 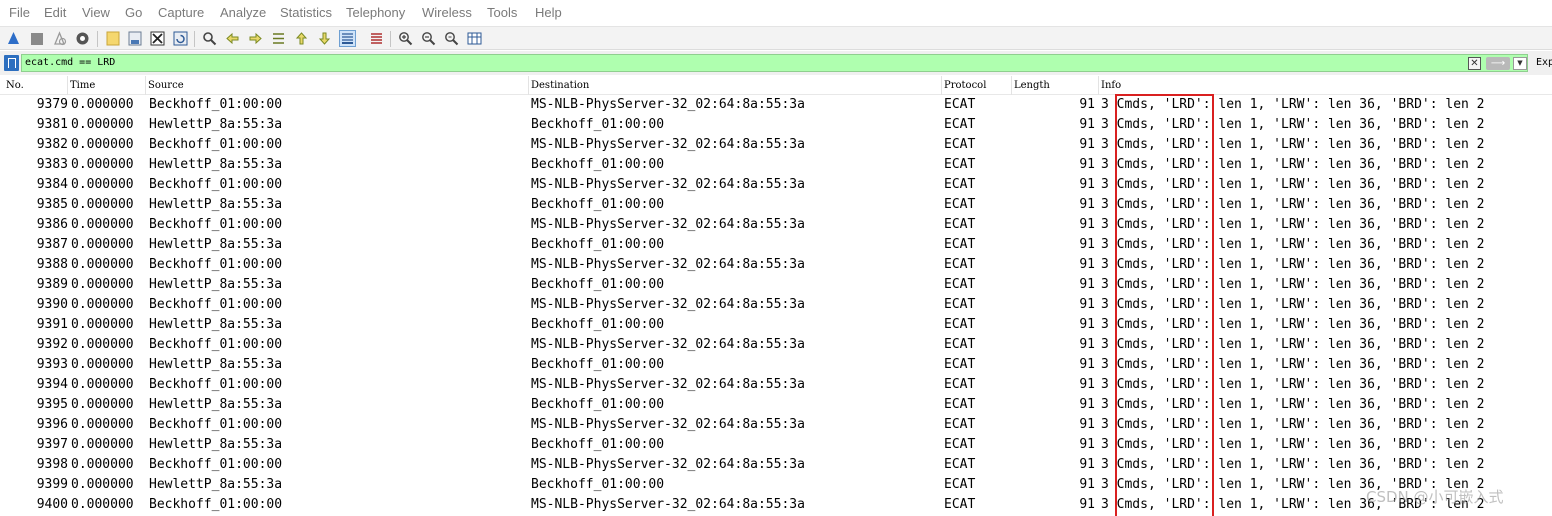 I want to click on restart-capture-icon, so click(x=59, y=38).